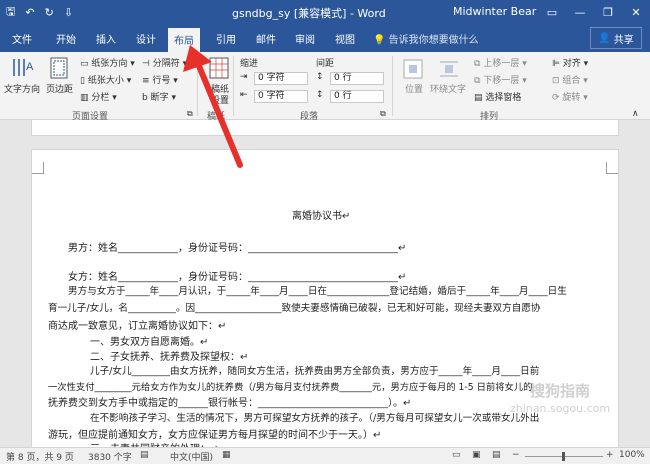 The height and width of the screenshot is (464, 650). Describe the element at coordinates (635, 114) in the screenshot. I see `collapse-ribbon-icon: ∧` at that location.